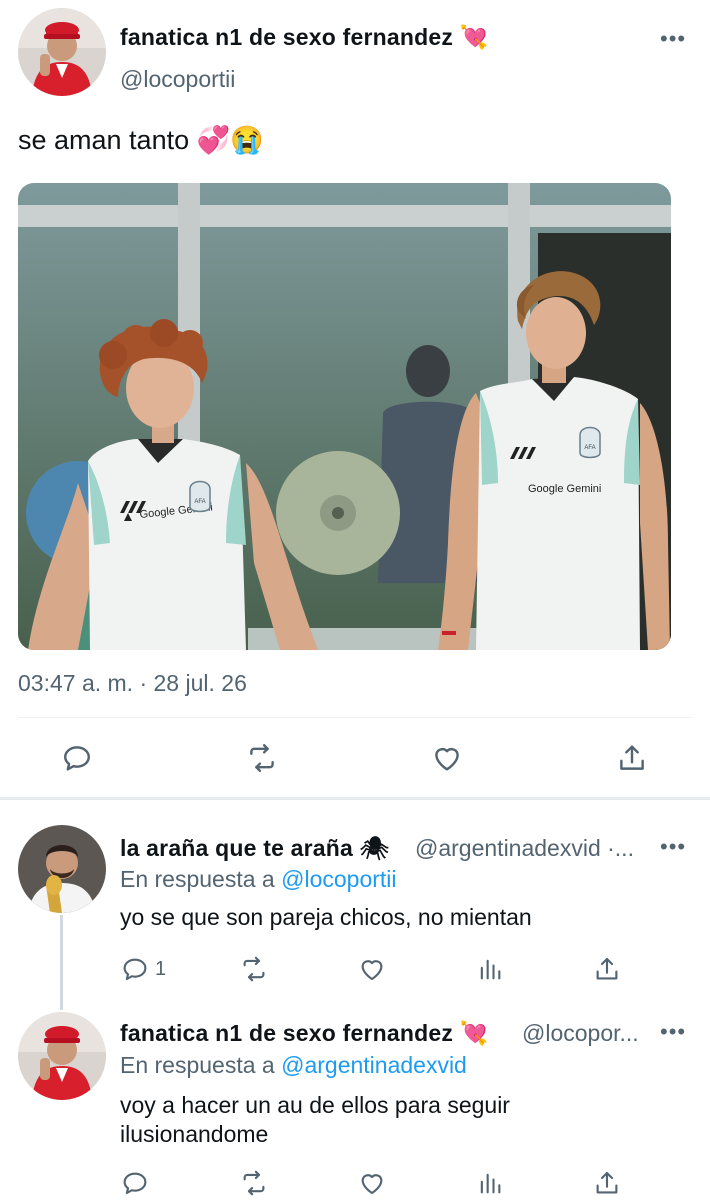 The image size is (710, 1200). What do you see at coordinates (61, 962) in the screenshot?
I see `thread-line` at bounding box center [61, 962].